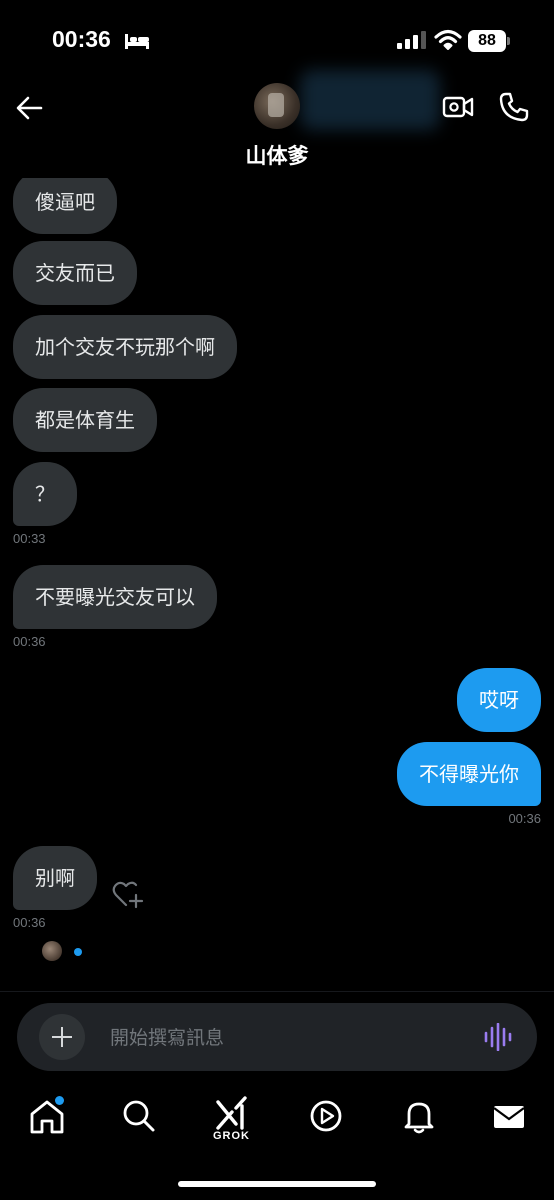 Image resolution: width=554 pixels, height=1200 pixels. What do you see at coordinates (419, 1116) in the screenshot?
I see `notifications-bell-icon` at bounding box center [419, 1116].